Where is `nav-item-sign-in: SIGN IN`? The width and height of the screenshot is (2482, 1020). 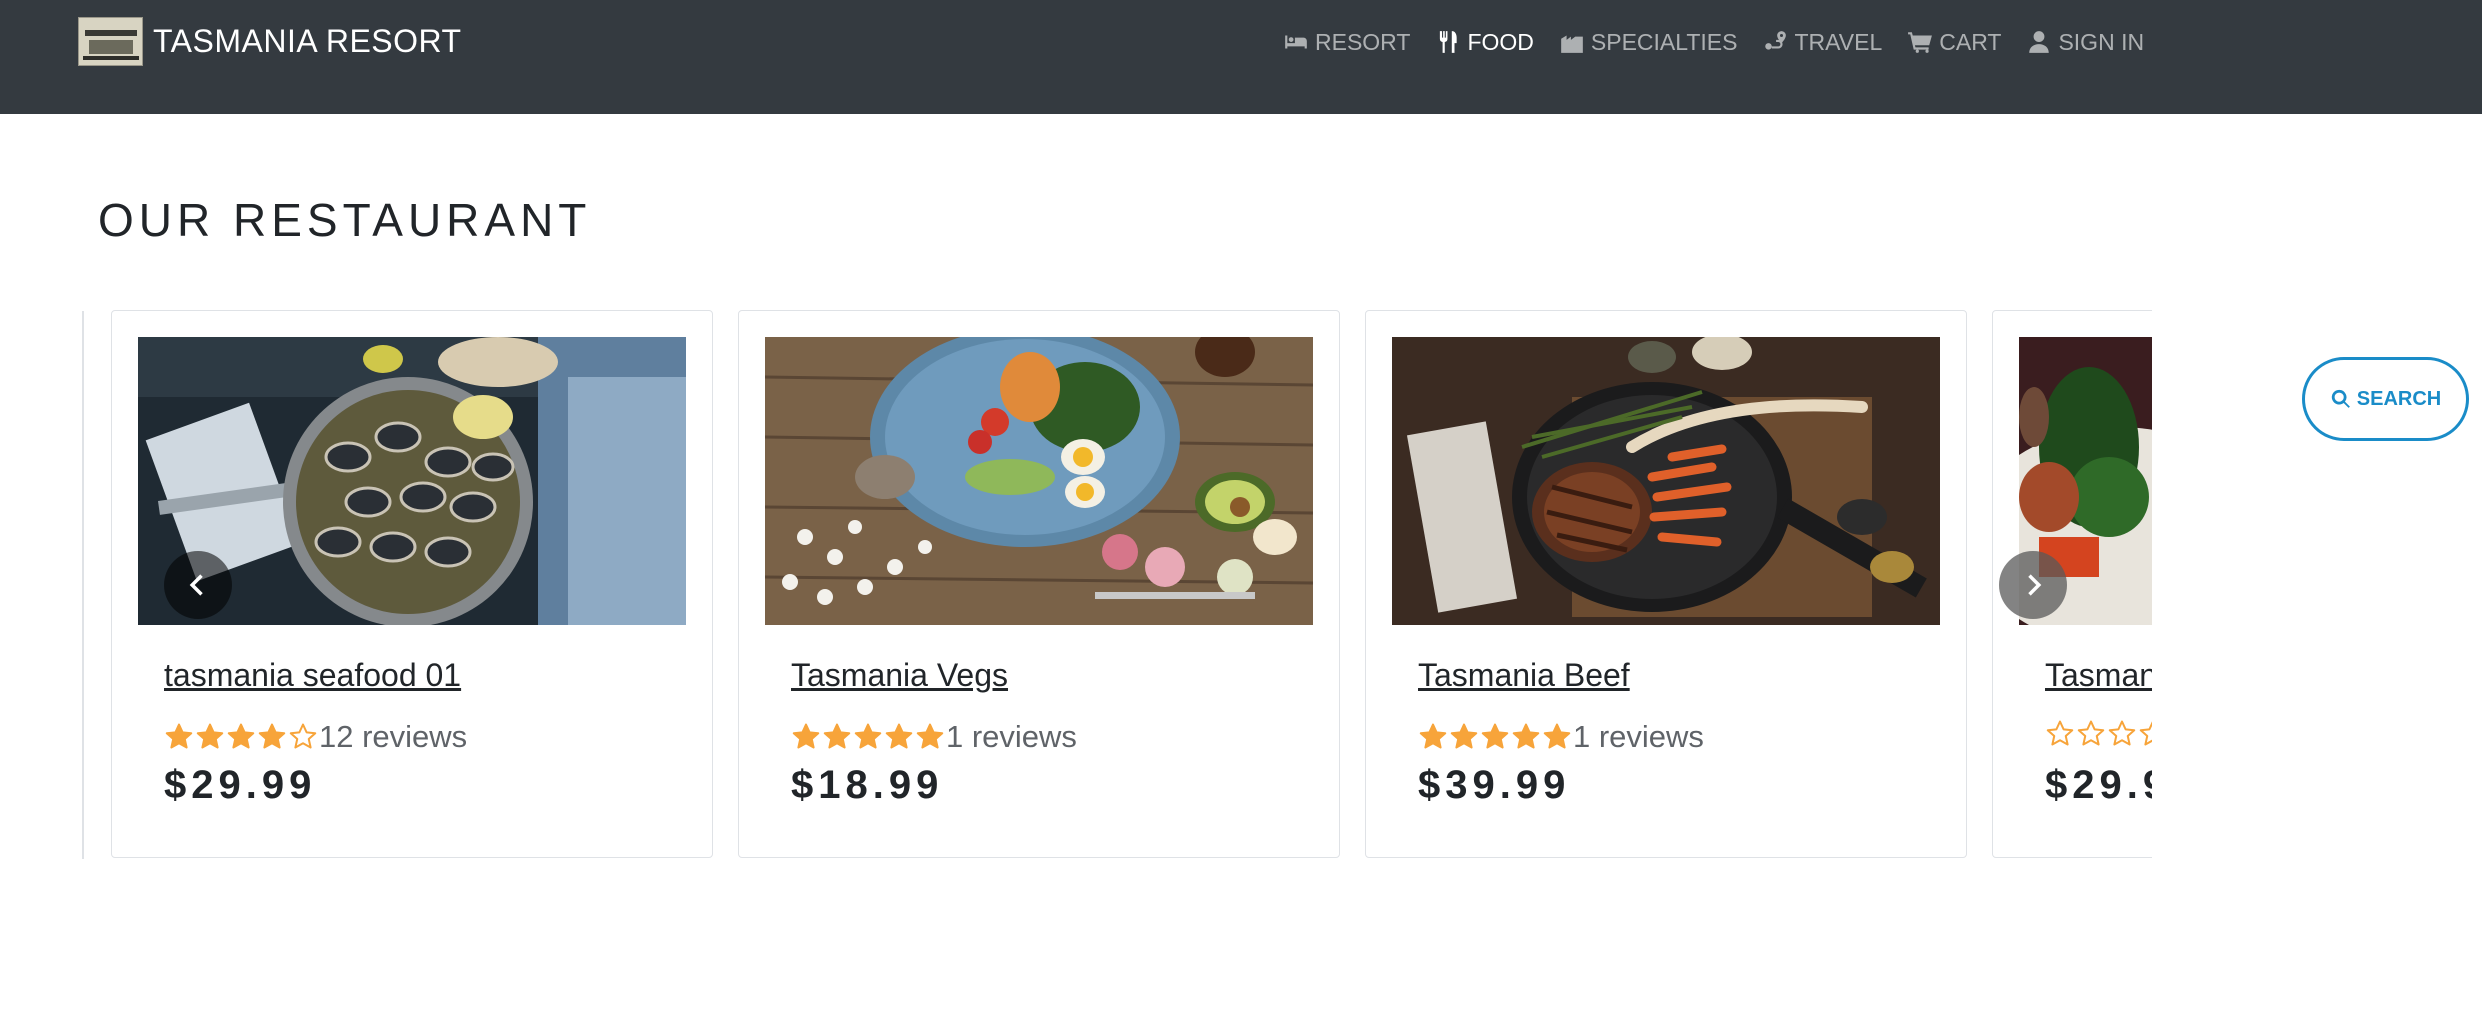 nav-item-sign-in: SIGN IN is located at coordinates (2085, 42).